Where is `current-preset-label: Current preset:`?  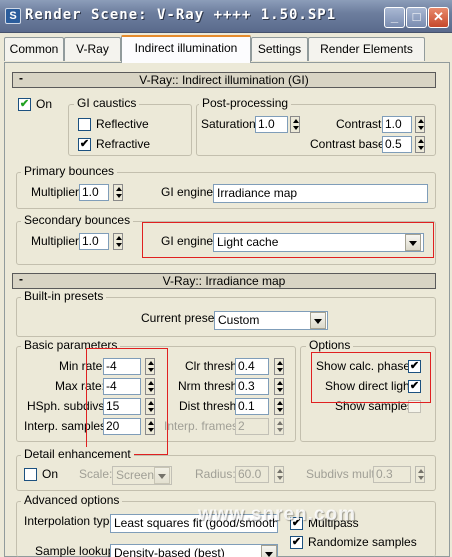 current-preset-label: Current preset: is located at coordinates (181, 318).